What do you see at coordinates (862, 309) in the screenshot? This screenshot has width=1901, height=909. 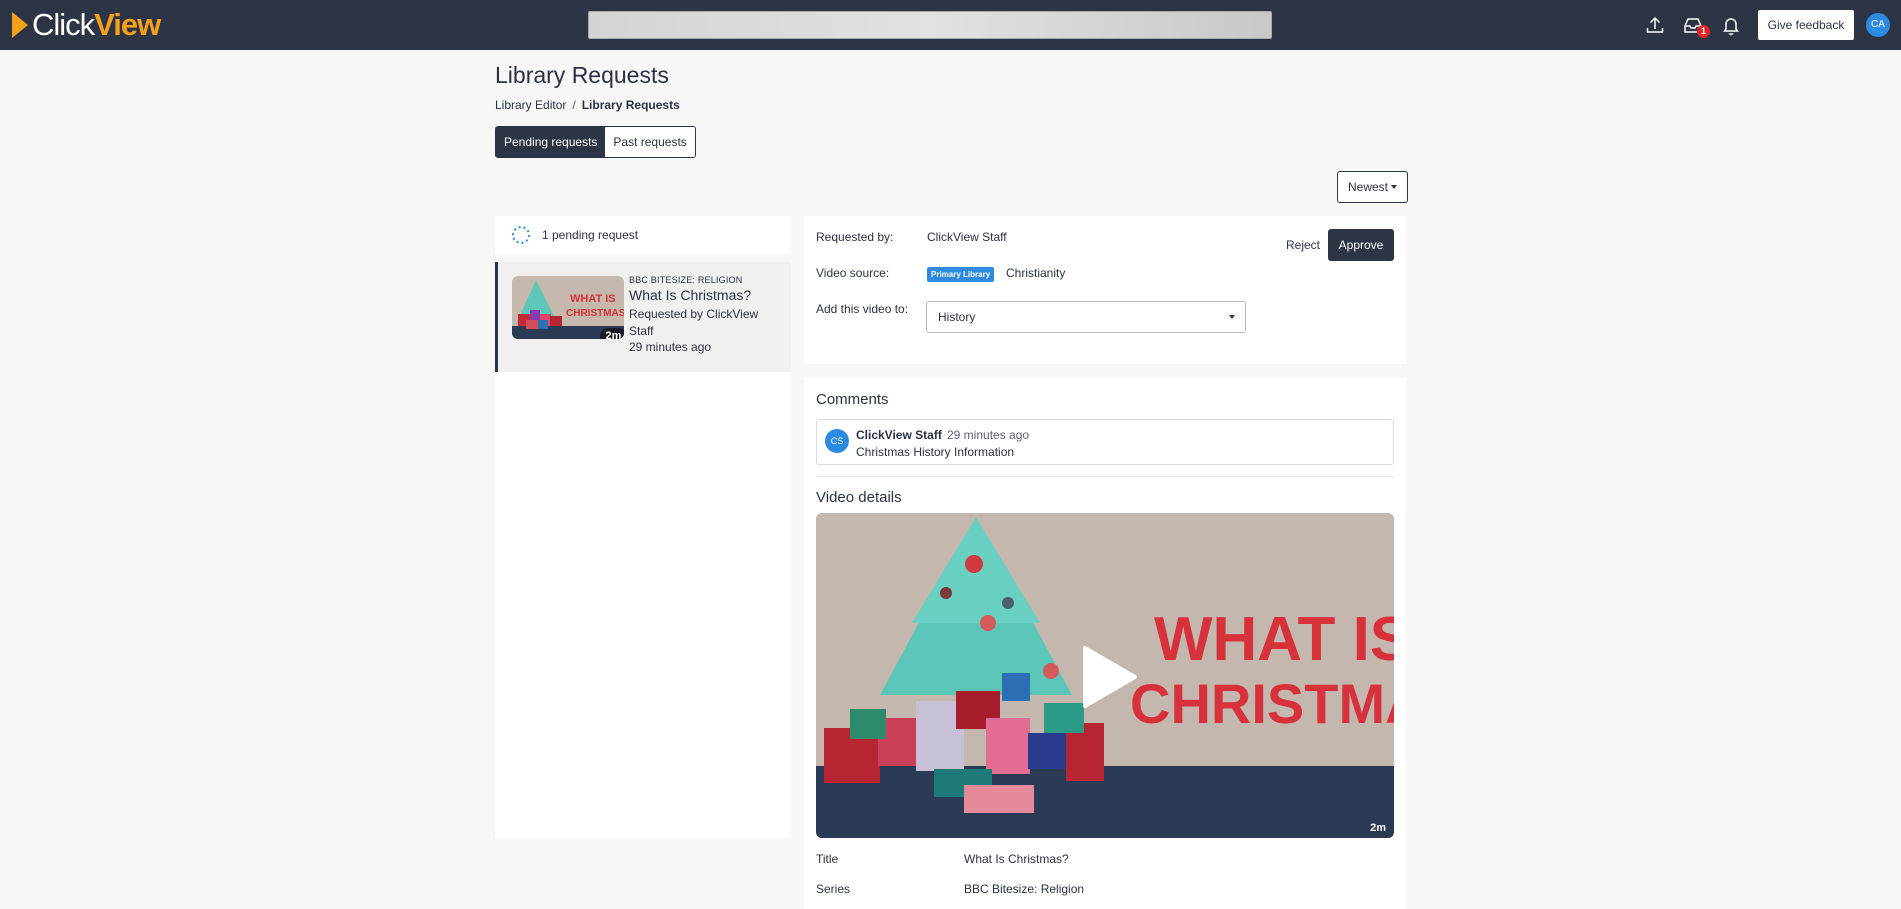 I see `add-to-label: Add this video to:` at bounding box center [862, 309].